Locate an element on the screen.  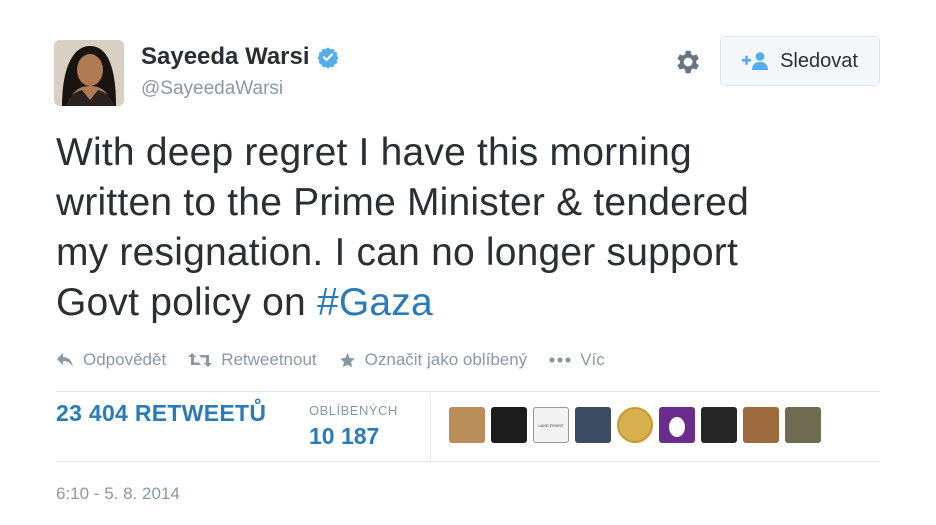
author-name-row: Sayeeda Warsi is located at coordinates (240, 57).